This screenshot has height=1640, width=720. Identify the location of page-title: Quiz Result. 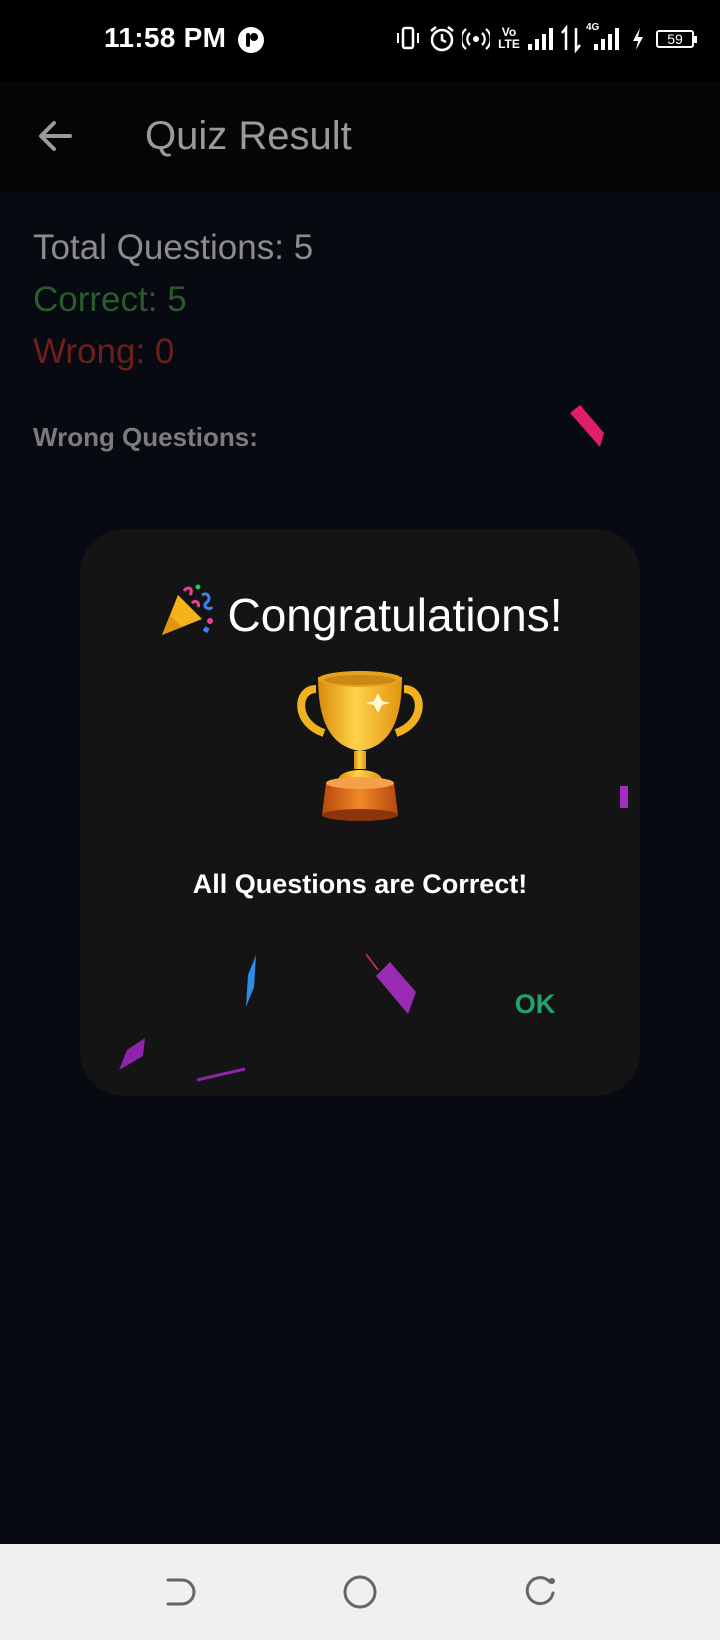
(248, 136).